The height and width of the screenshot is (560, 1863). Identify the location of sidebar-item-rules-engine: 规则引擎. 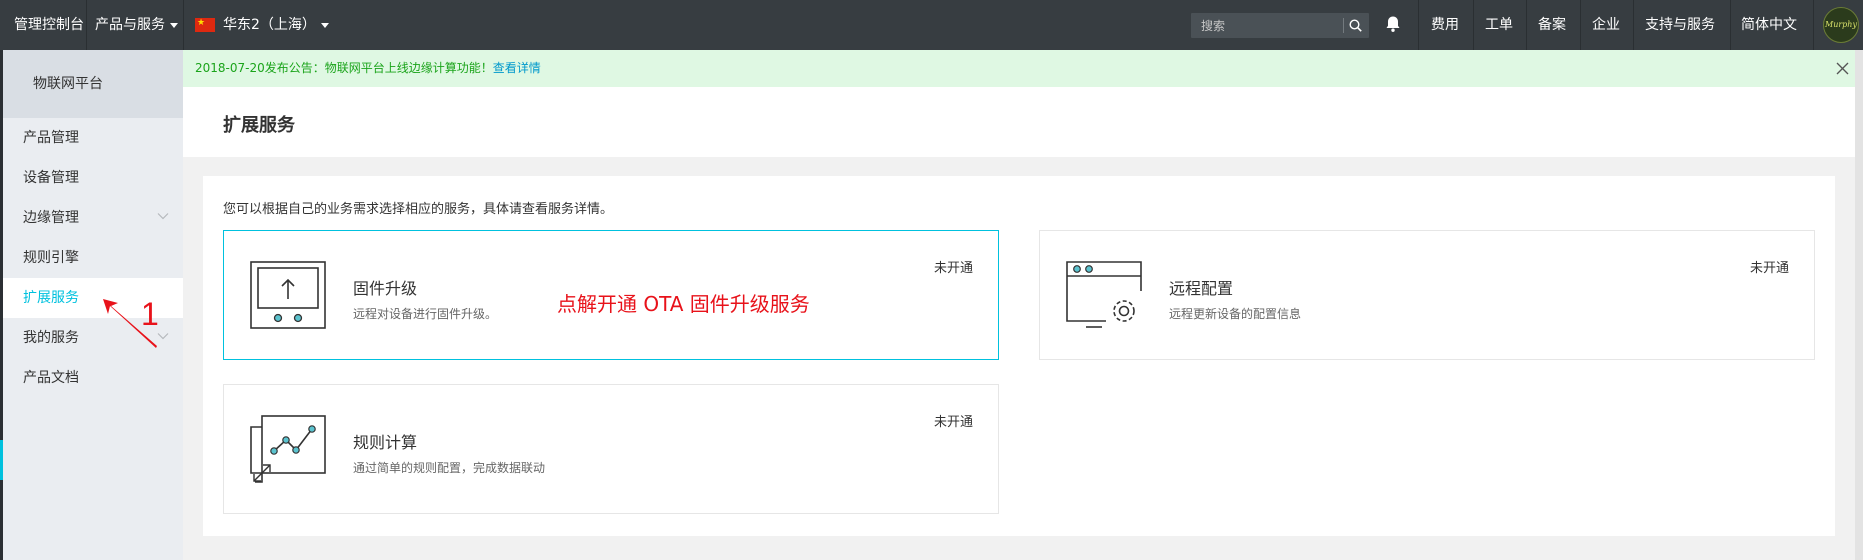
(93, 258).